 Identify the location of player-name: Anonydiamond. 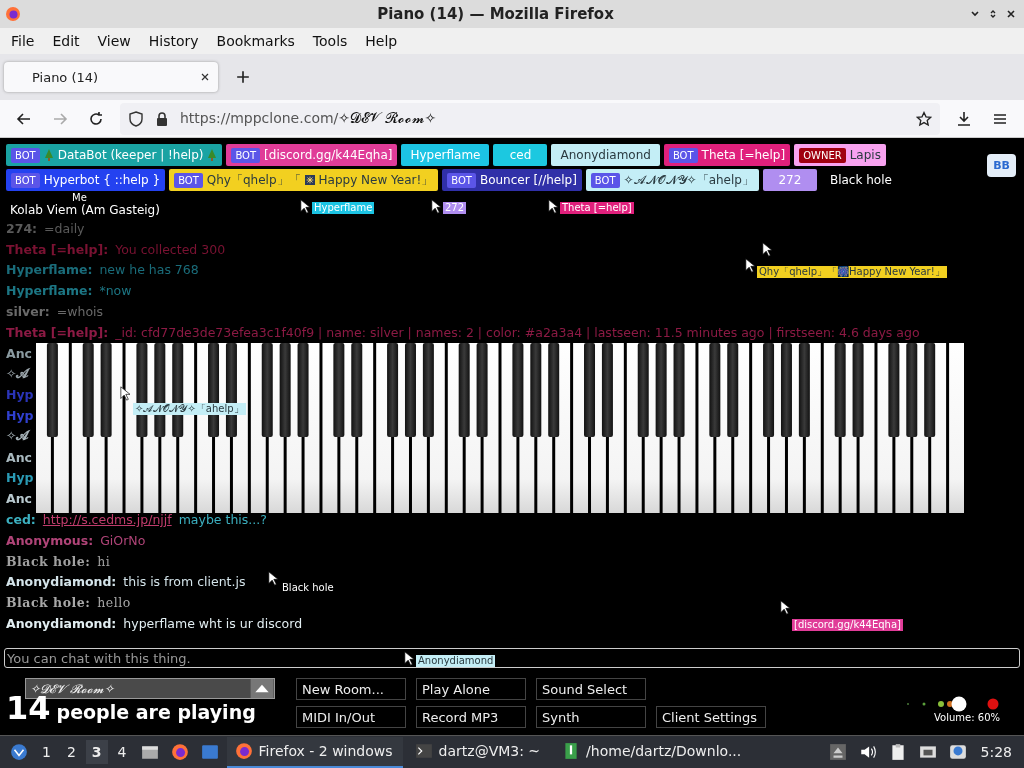
(605, 155).